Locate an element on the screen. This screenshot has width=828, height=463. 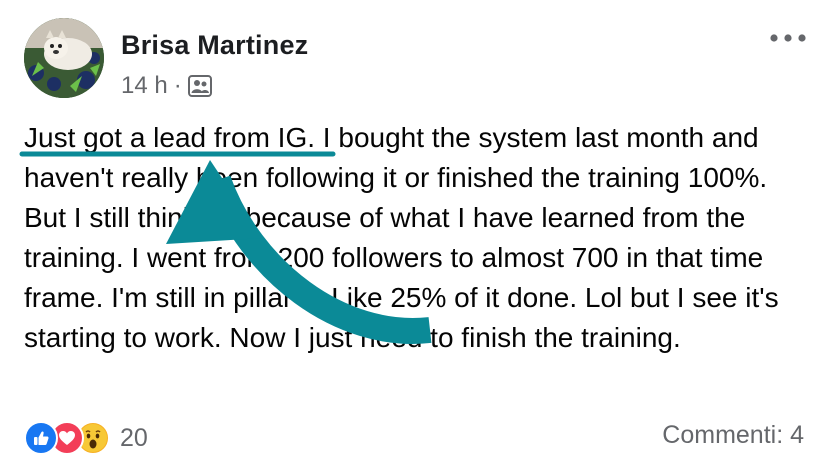
friends-icon is located at coordinates (199, 86).